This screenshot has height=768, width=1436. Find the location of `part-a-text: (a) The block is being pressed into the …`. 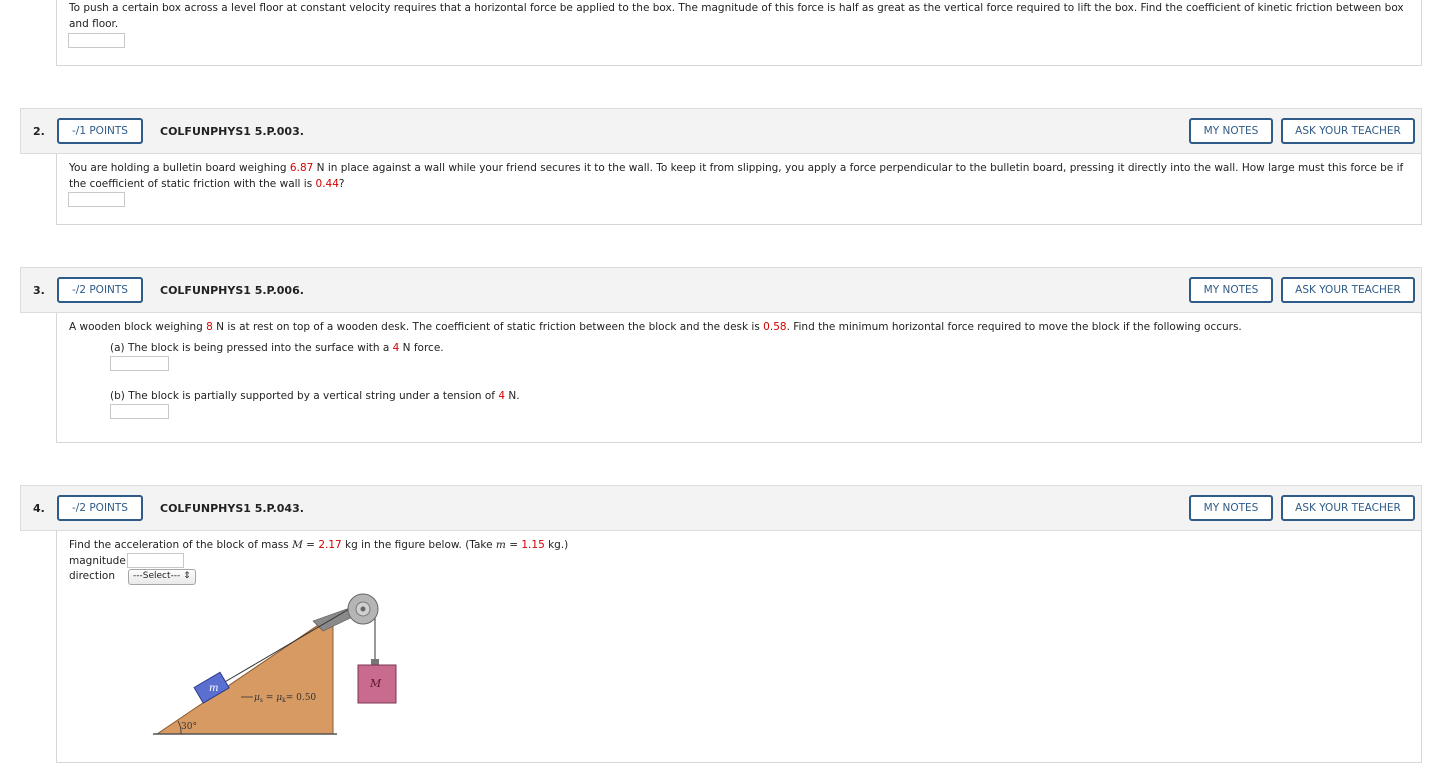

part-a-text: (a) The block is being pressed into the … is located at coordinates (277, 348).